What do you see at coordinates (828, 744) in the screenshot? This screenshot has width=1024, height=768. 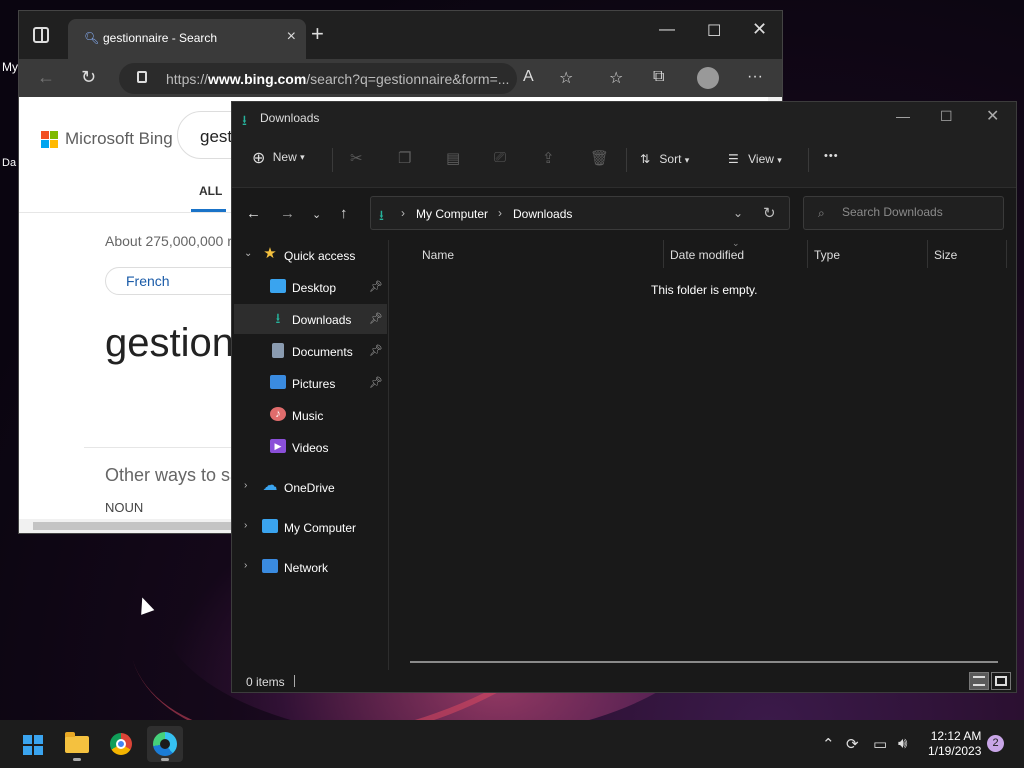 I see `show-hidden-icons-icon: ⌃` at bounding box center [828, 744].